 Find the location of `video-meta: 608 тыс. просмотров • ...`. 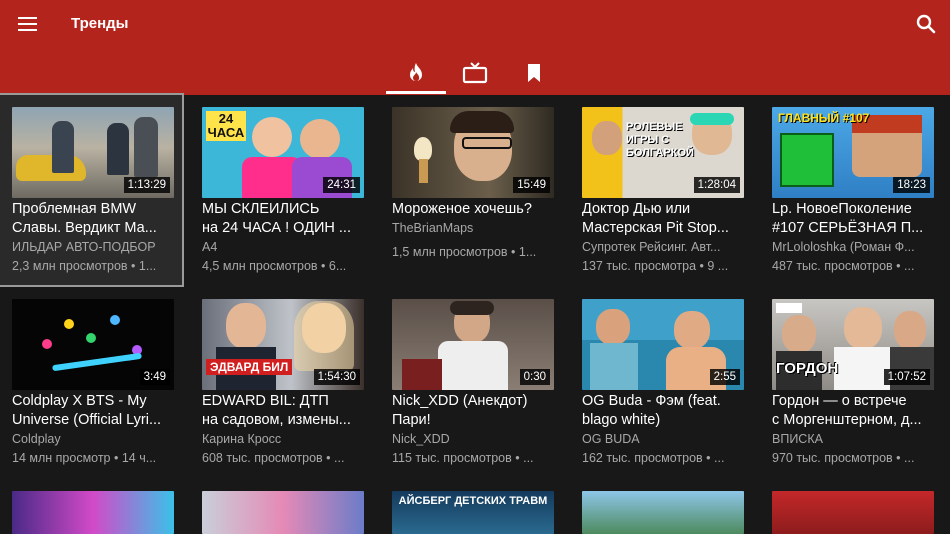

video-meta: 608 тыс. просмотров • ... is located at coordinates (273, 458).